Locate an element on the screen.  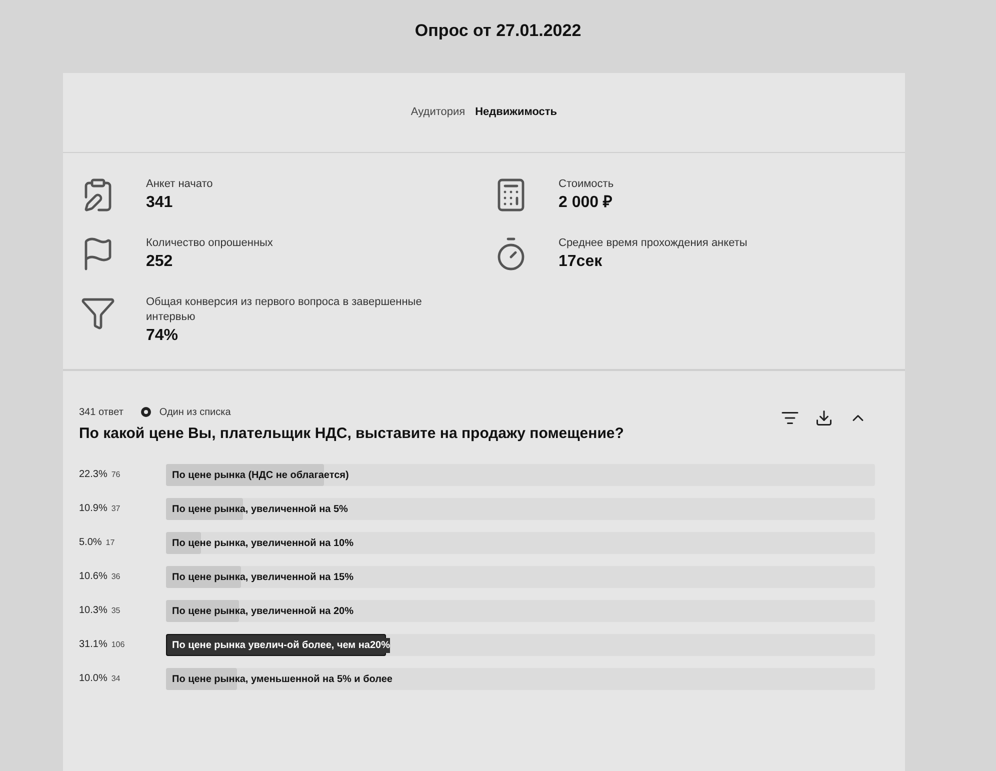
stat-value: 17сек is located at coordinates (581, 262).